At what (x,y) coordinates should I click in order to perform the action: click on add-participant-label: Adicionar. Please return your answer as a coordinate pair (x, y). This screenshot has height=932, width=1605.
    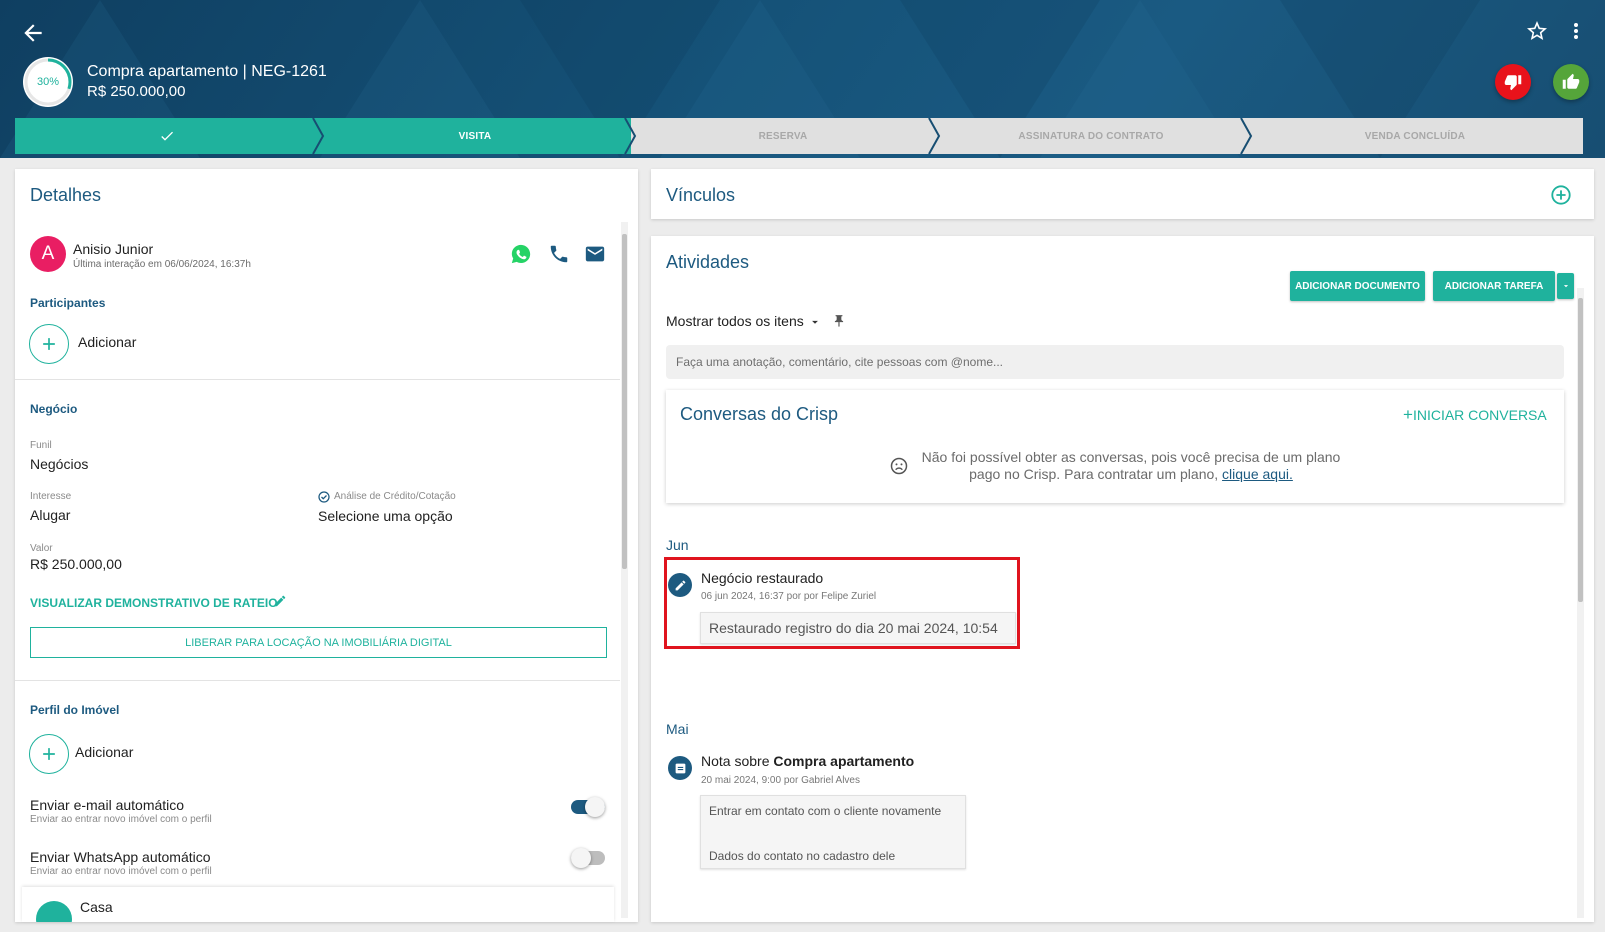
    Looking at the image, I should click on (107, 342).